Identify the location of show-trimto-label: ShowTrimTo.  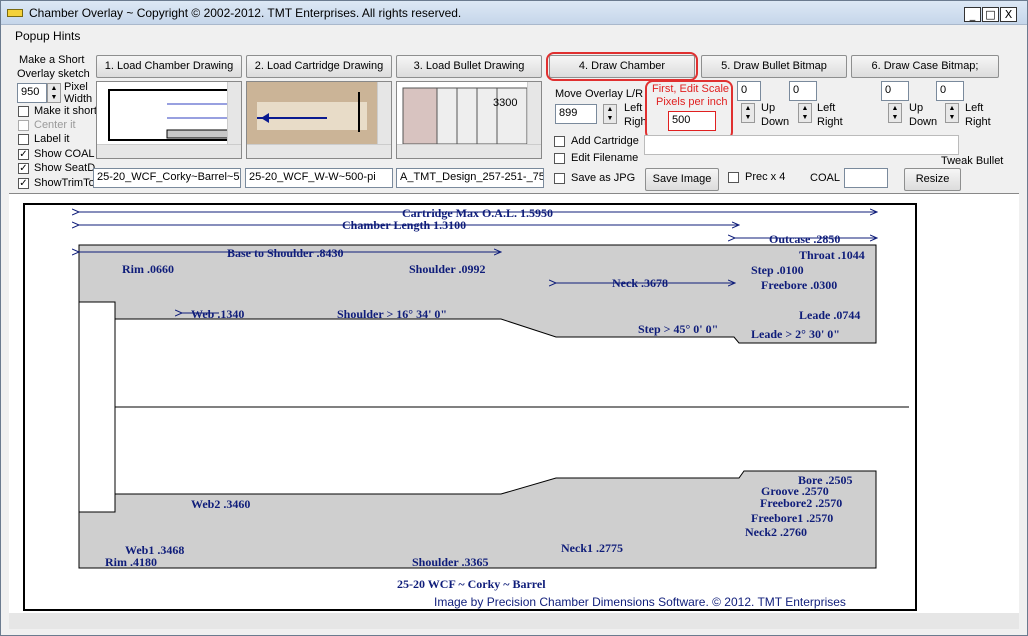
(64, 183).